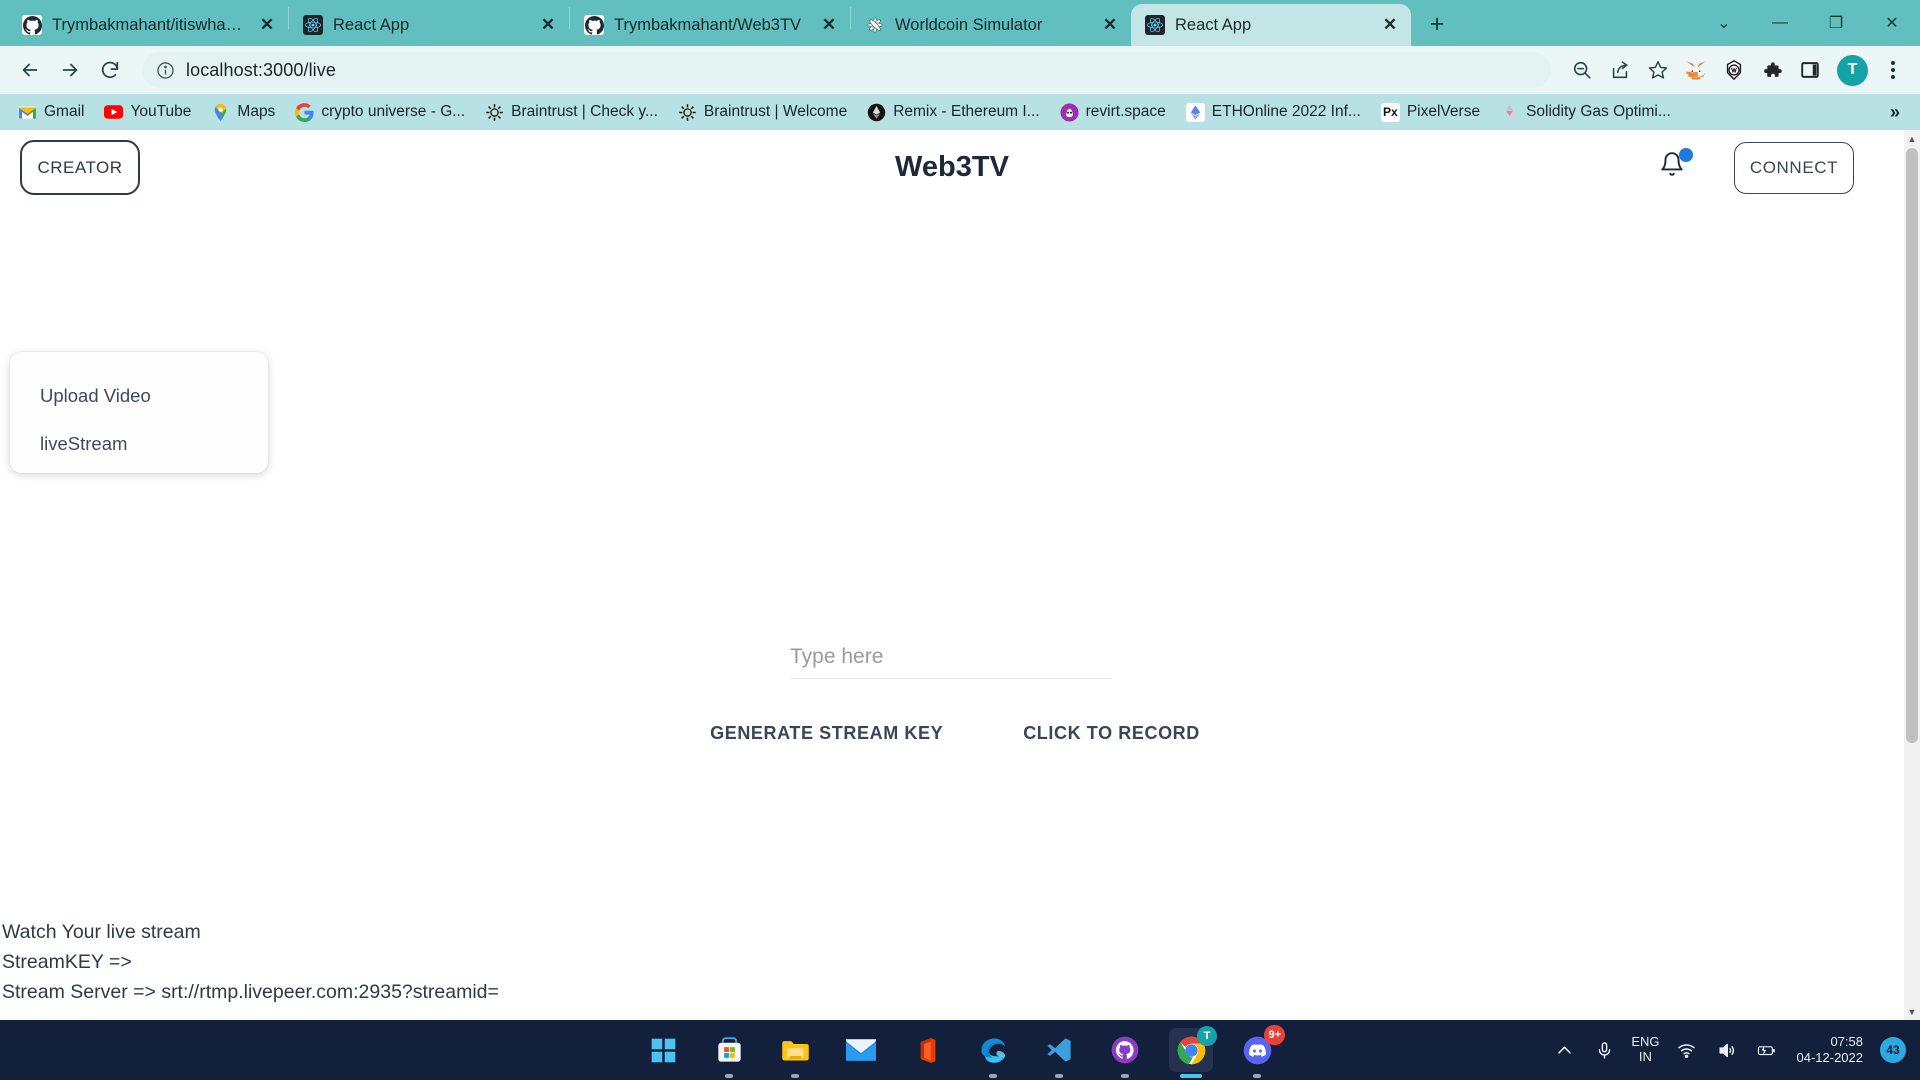 The image size is (1920, 1080). Describe the element at coordinates (429, 25) in the screenshot. I see `browser-tab: React App ✕` at that location.